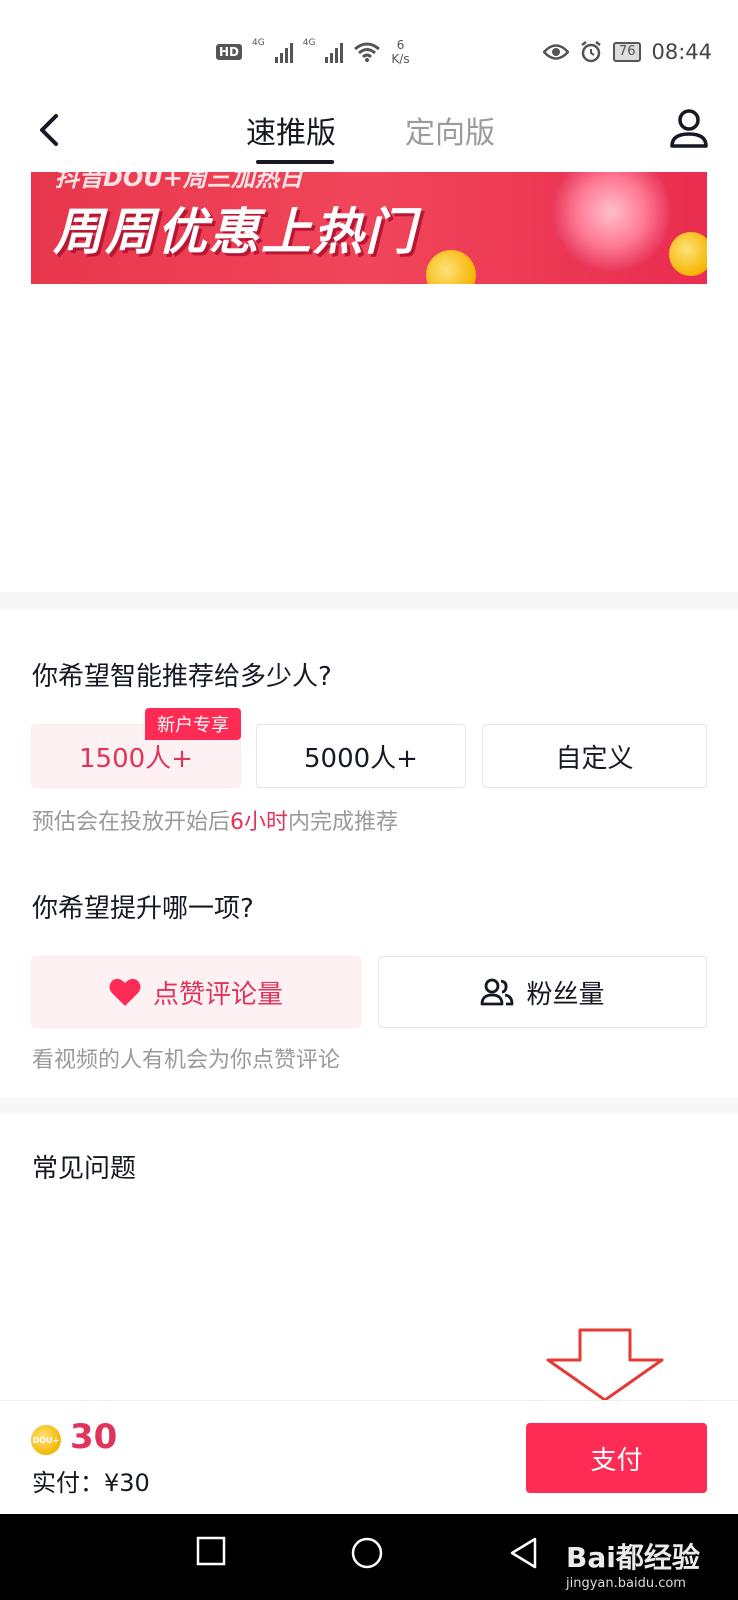 This screenshot has height=1600, width=738. I want to click on network-type-1: 4G, so click(258, 43).